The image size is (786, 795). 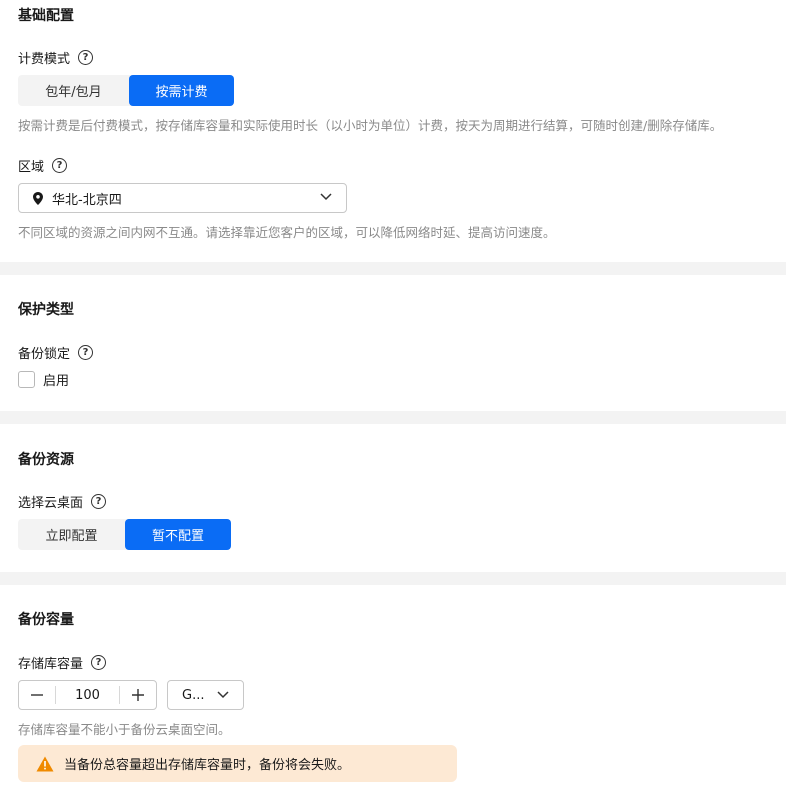 I want to click on increment-button, so click(x=138, y=695).